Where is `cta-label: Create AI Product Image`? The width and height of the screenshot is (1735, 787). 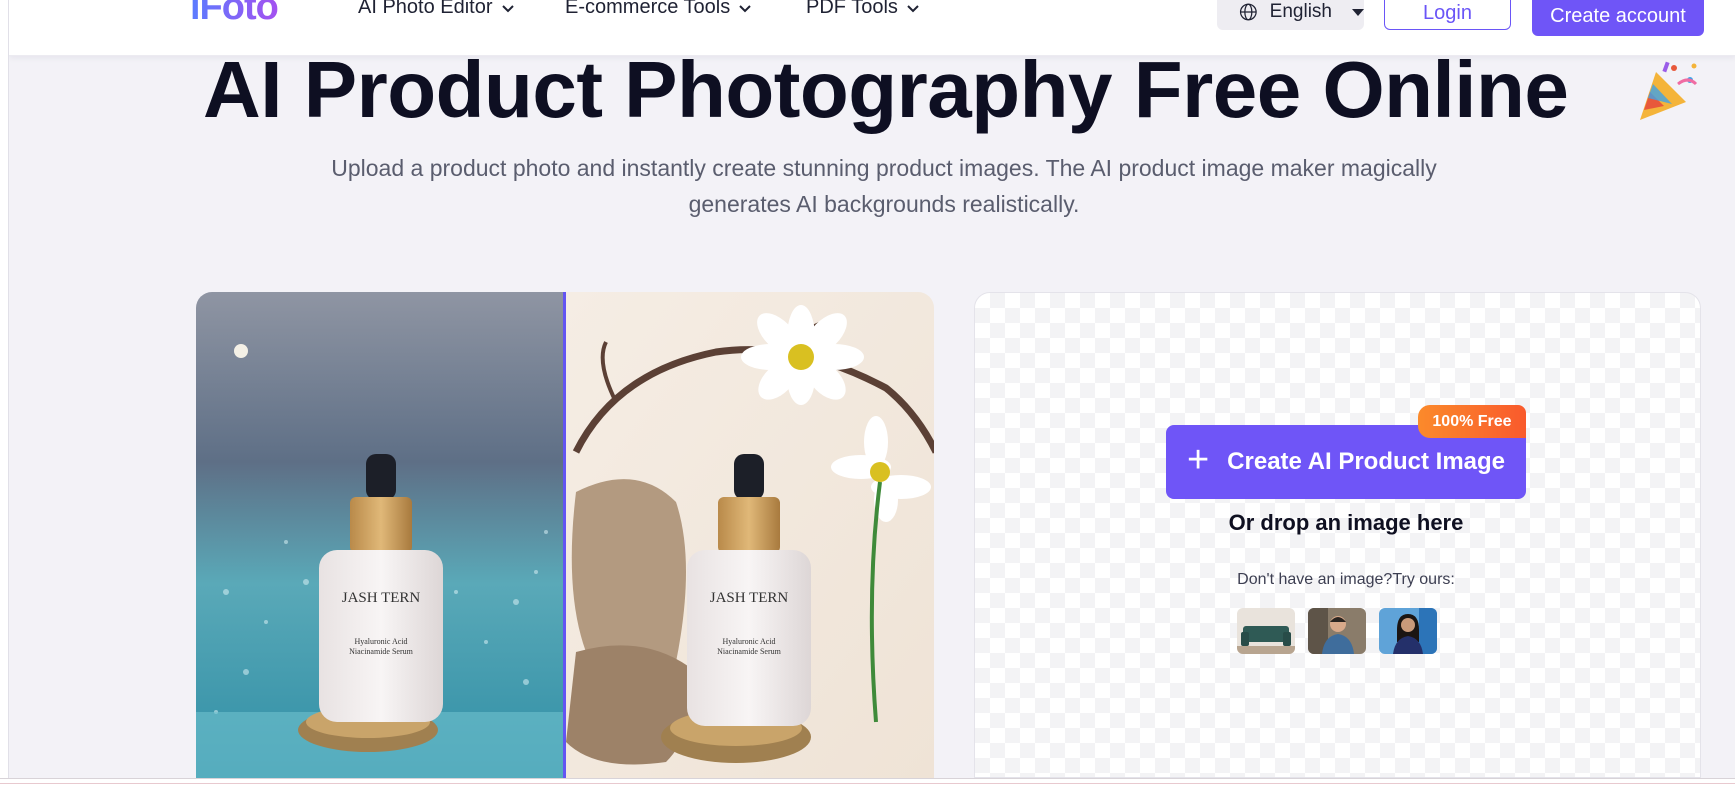
cta-label: Create AI Product Image is located at coordinates (1366, 461).